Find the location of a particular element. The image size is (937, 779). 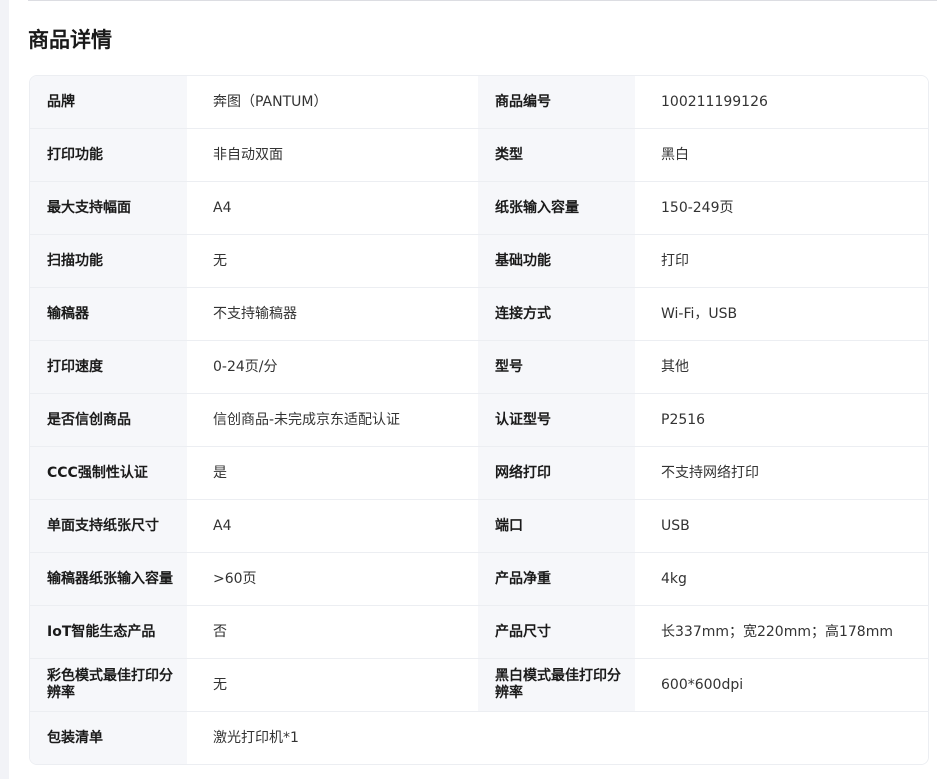

spec-label: 基础功能 is located at coordinates (556, 261).